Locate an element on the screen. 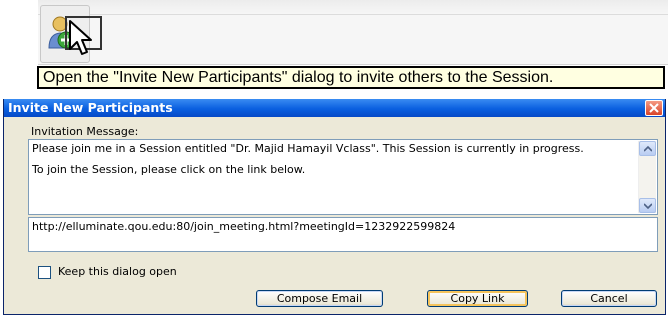 This screenshot has height=315, width=668. invitation-message-label: Invitation Message: is located at coordinates (85, 131).